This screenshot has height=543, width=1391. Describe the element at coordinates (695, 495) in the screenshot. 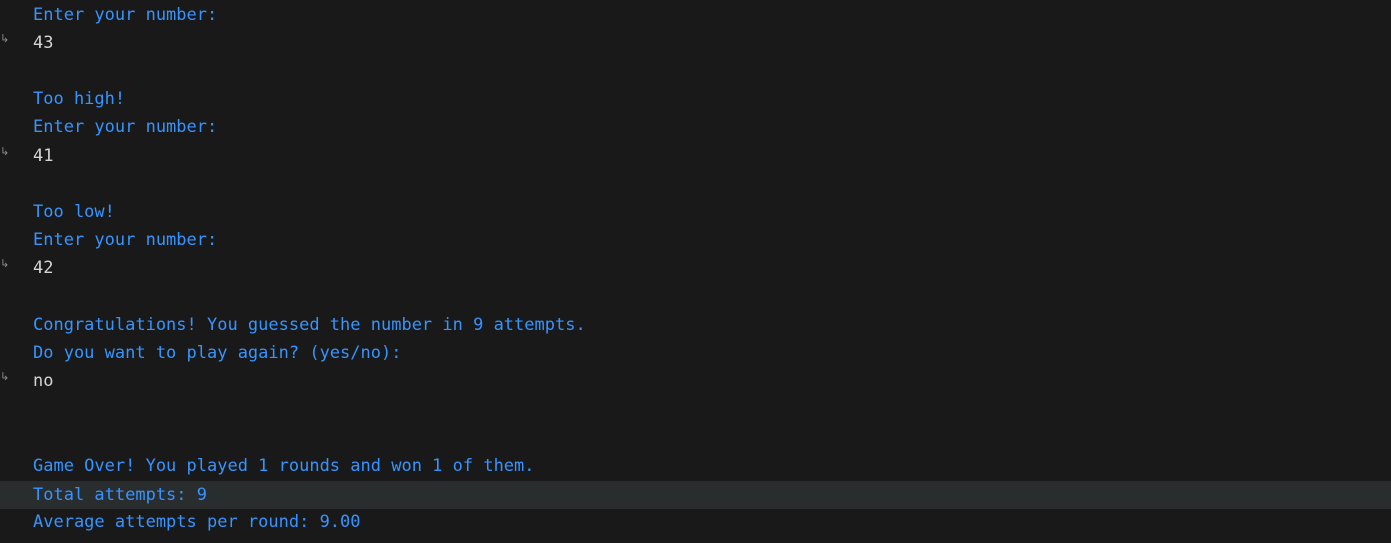

I see `output-line-highlighted: Total attempts: 9` at that location.